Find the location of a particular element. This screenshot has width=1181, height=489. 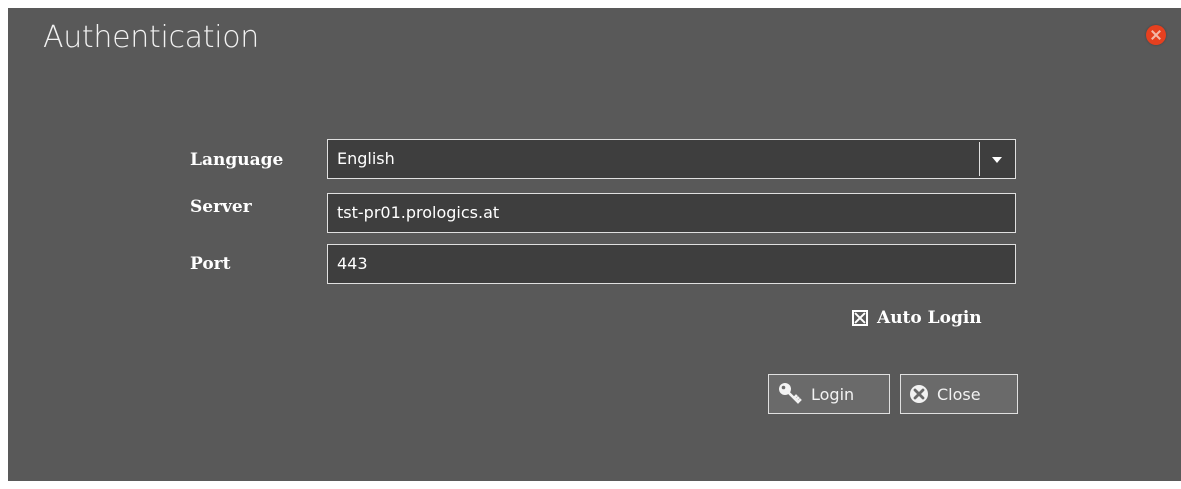

login-button: Login is located at coordinates (829, 394).